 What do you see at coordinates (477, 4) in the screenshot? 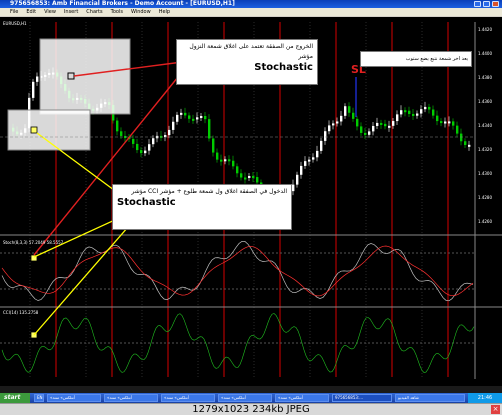
I see `minimize-button` at bounding box center [477, 4].